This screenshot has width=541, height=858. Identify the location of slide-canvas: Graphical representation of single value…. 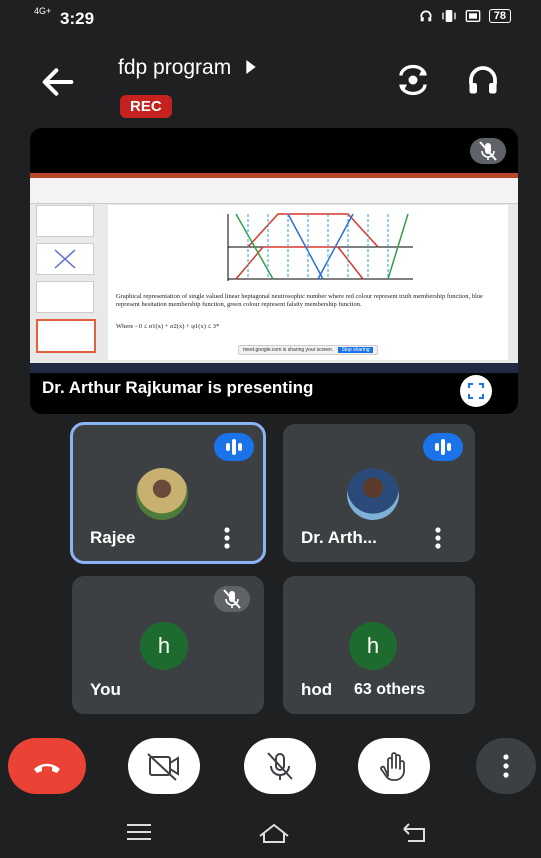
(308, 282).